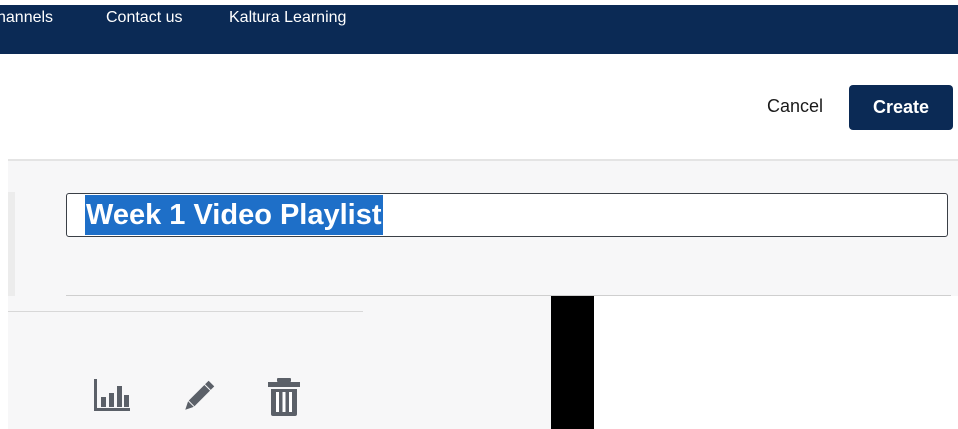  I want to click on create-button: Create, so click(901, 107).